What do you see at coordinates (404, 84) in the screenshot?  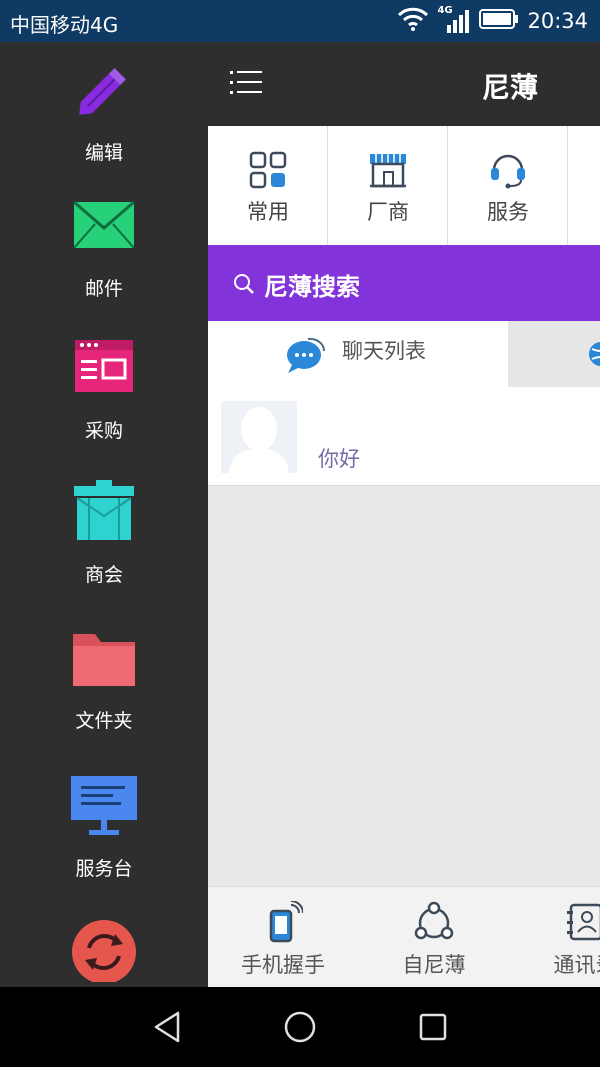 I see `title-bar: 尼薄` at bounding box center [404, 84].